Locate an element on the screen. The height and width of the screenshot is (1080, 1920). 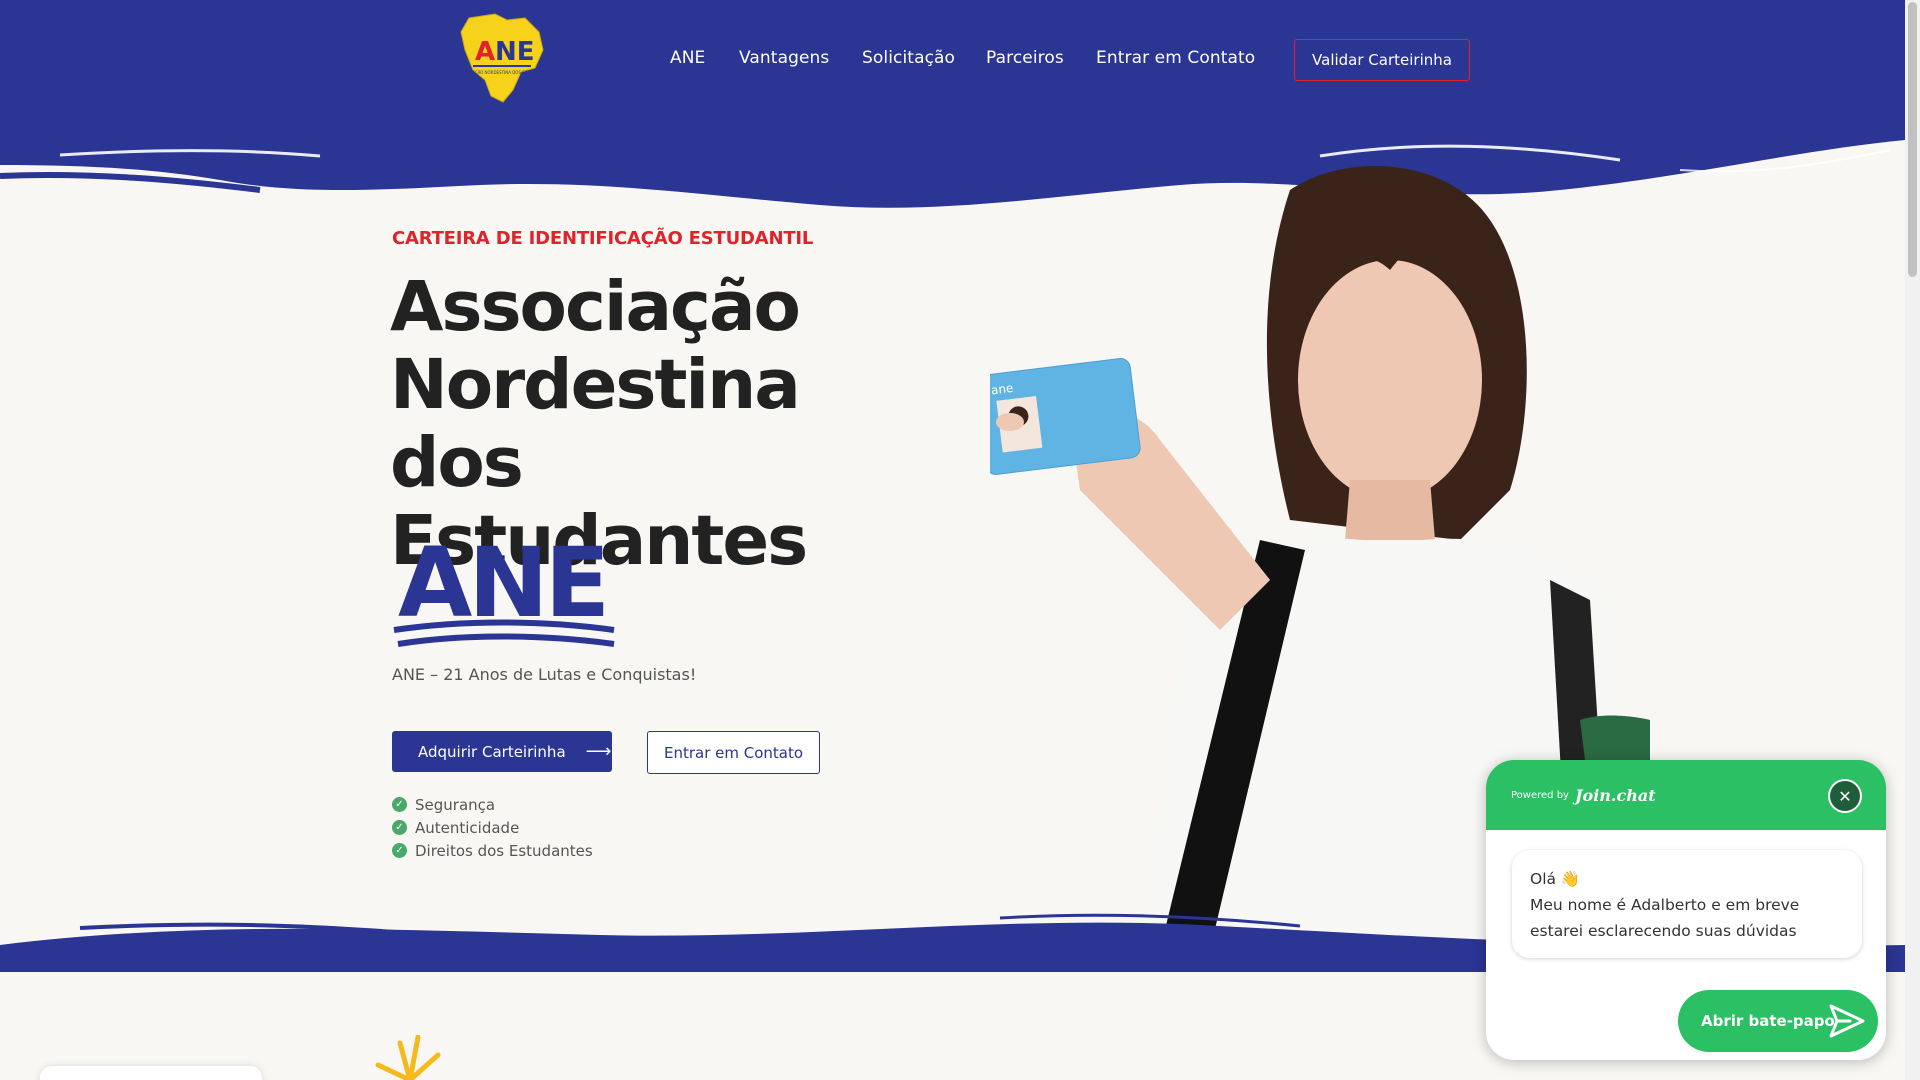
chat-header: Powered by Join.chat ✕ is located at coordinates (1686, 795).